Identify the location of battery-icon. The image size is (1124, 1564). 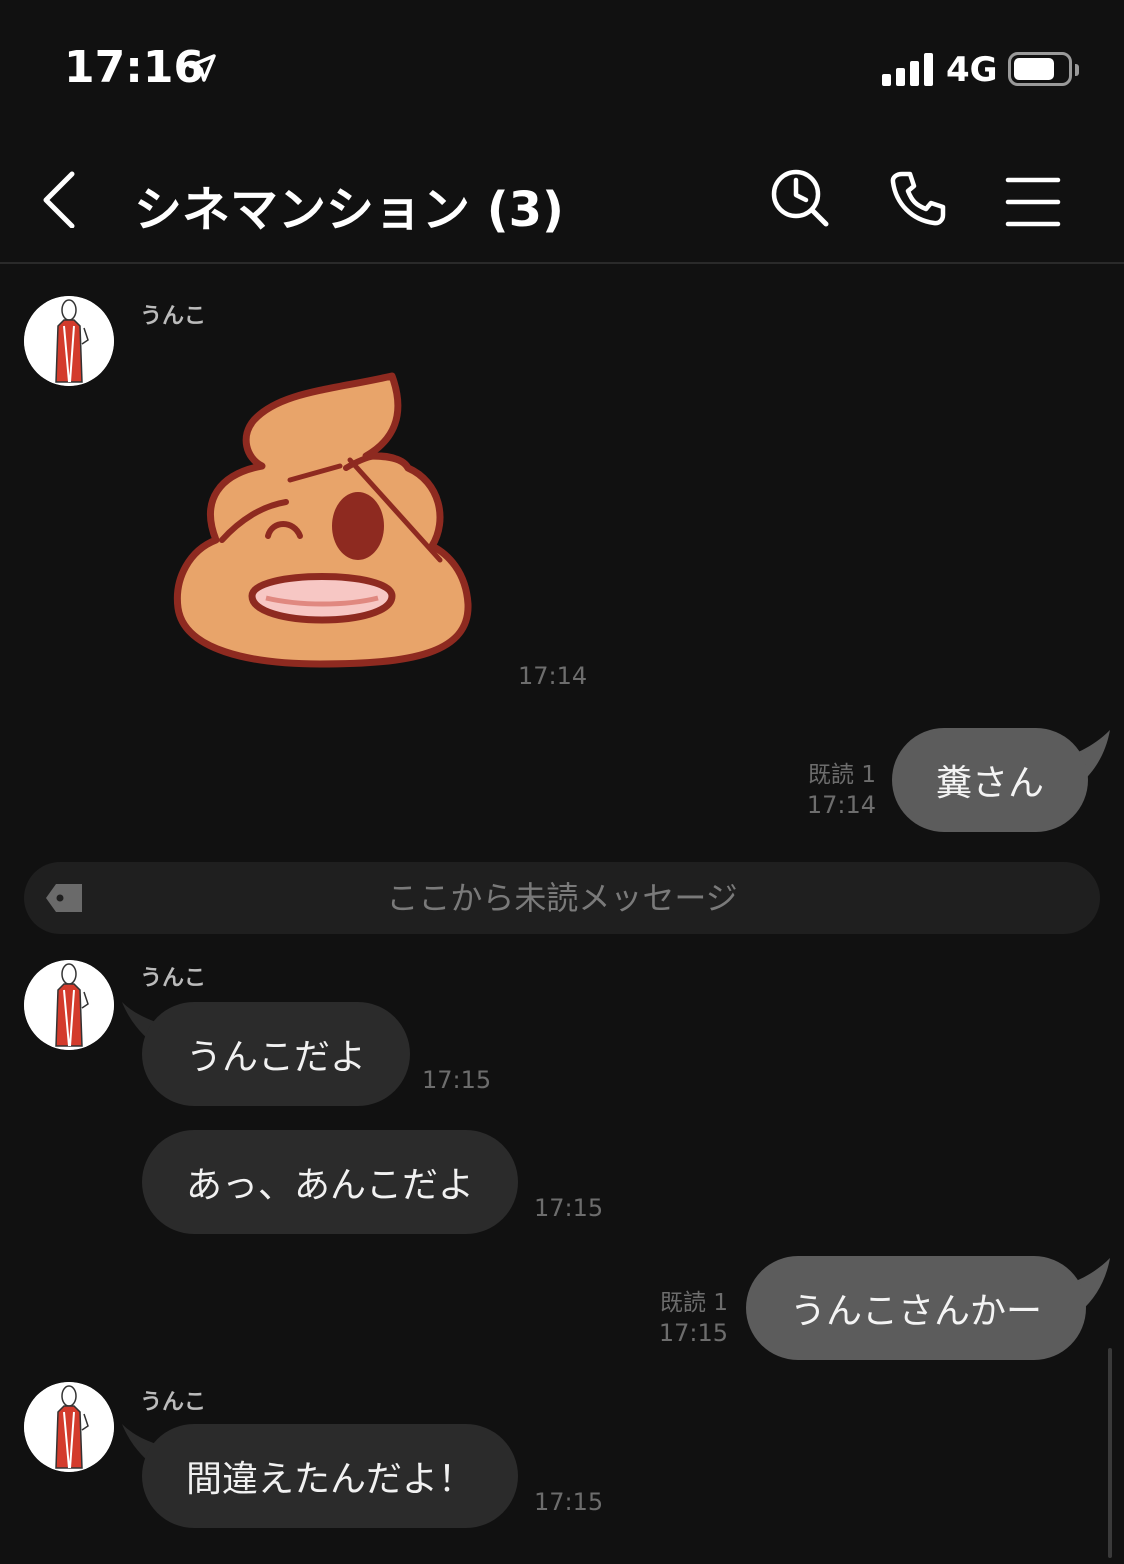
(1043, 69).